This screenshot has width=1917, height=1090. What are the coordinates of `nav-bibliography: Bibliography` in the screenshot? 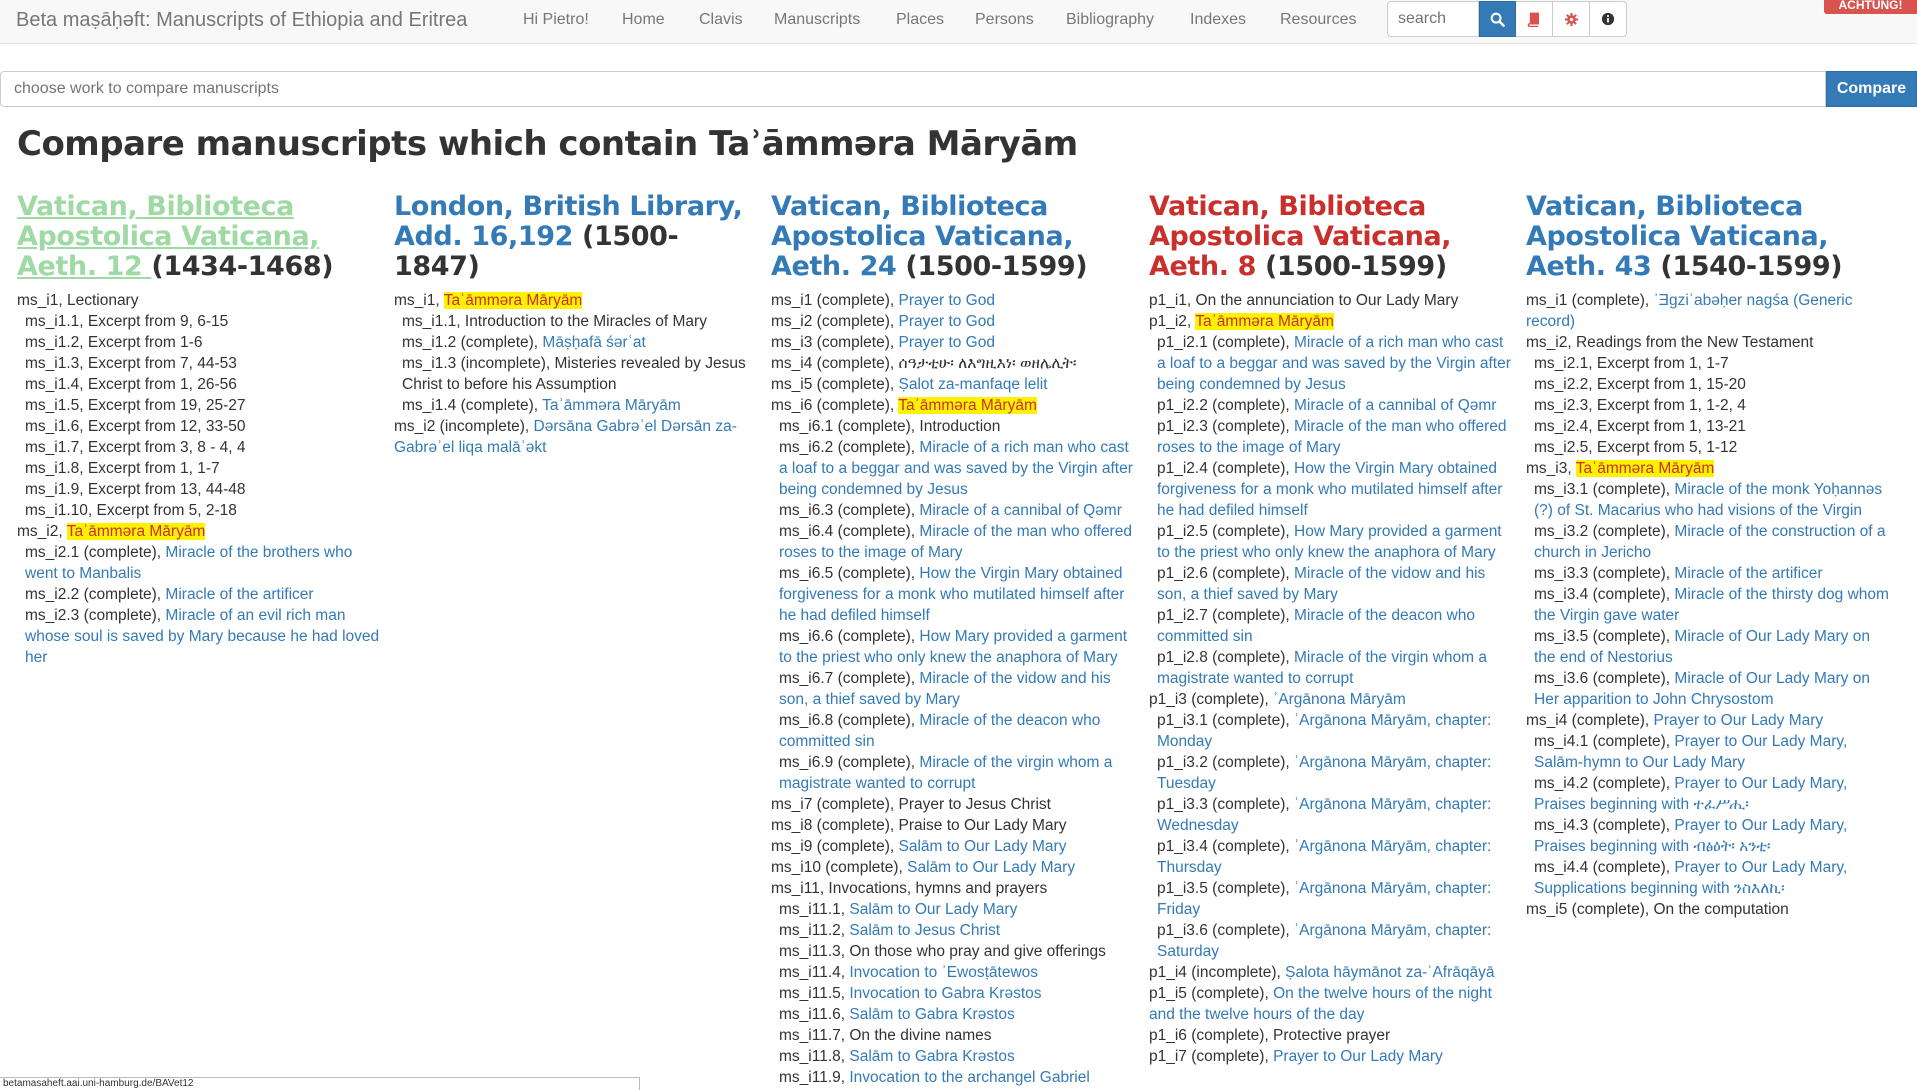 It's located at (1110, 20).